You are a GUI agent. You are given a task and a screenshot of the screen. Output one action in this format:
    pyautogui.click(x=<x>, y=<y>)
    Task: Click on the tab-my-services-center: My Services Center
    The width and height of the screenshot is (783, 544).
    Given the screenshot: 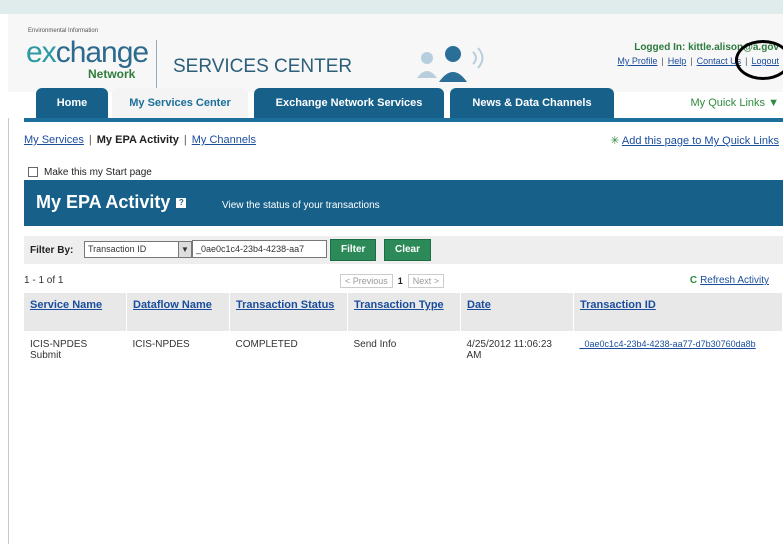 What is the action you would take?
    pyautogui.click(x=180, y=103)
    